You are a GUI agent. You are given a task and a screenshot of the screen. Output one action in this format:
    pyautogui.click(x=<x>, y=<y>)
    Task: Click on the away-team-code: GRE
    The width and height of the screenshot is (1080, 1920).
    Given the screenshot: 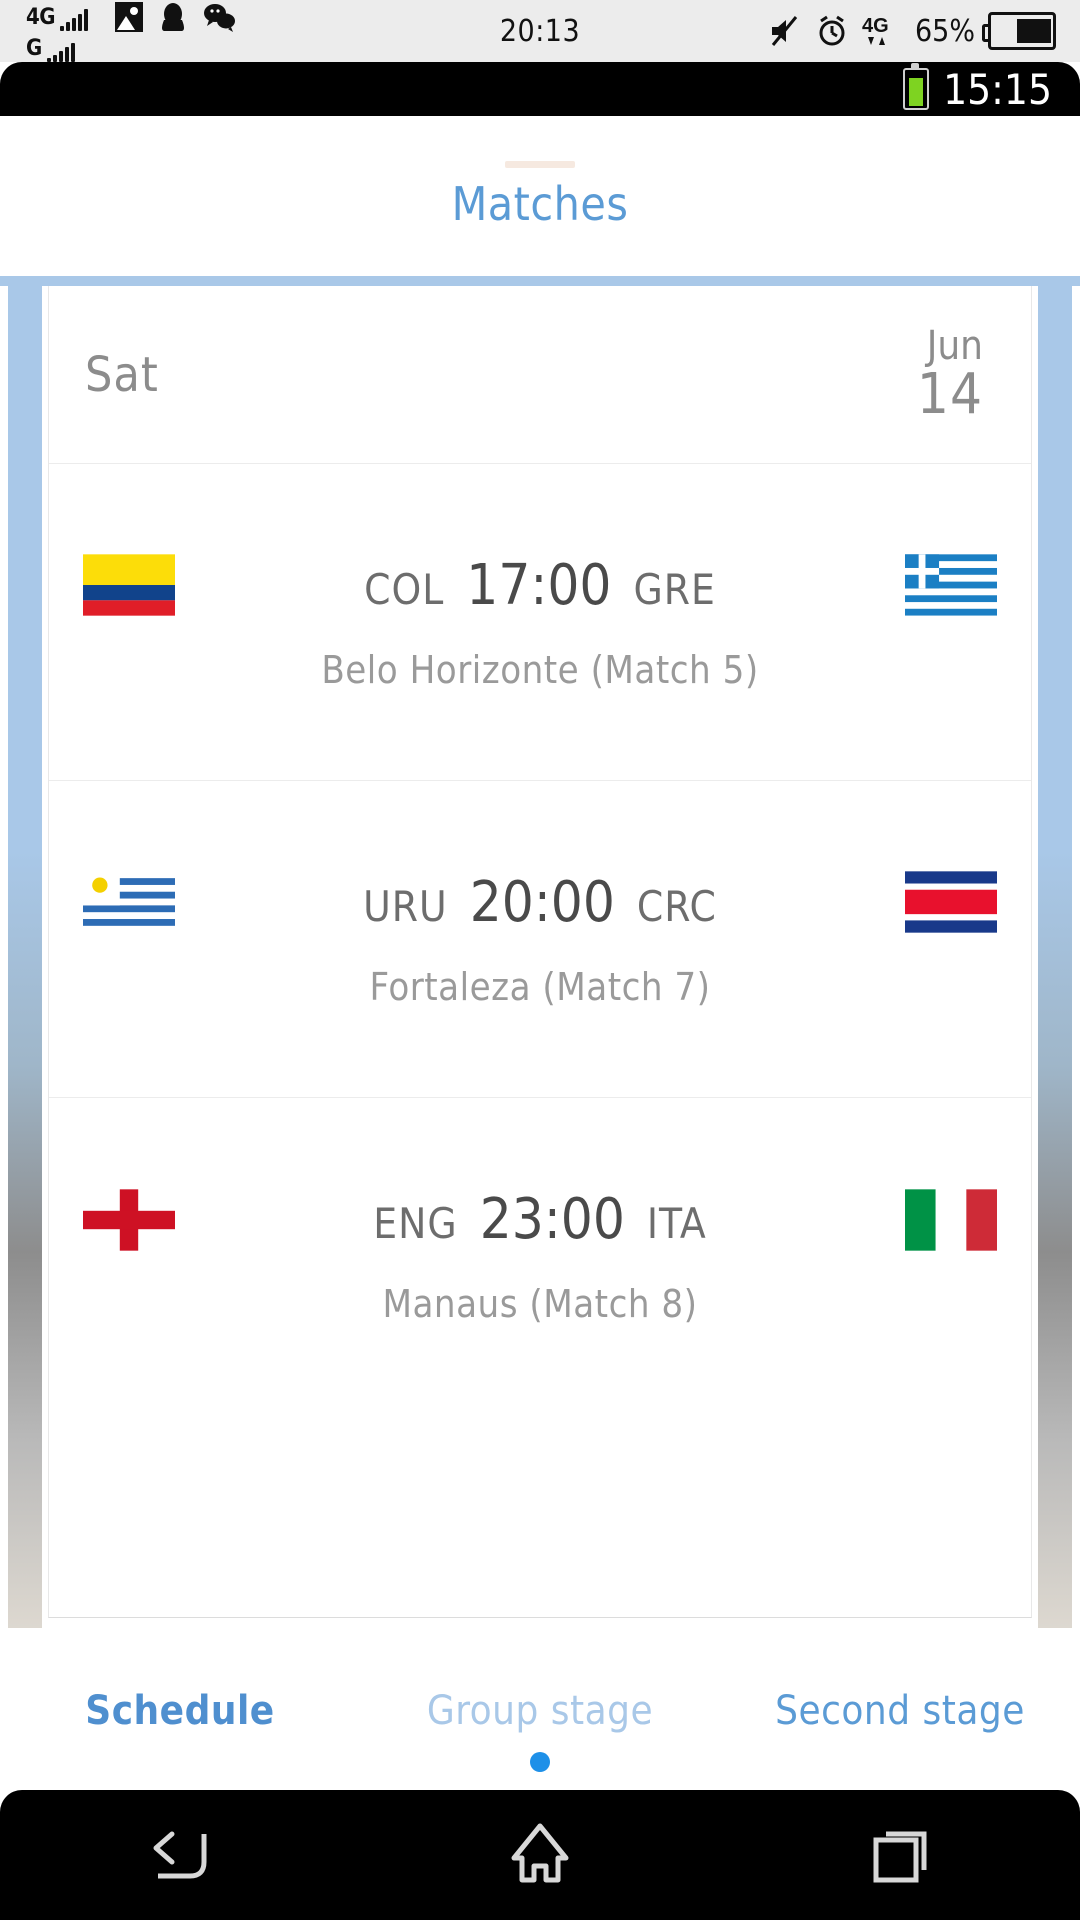 What is the action you would take?
    pyautogui.click(x=674, y=589)
    